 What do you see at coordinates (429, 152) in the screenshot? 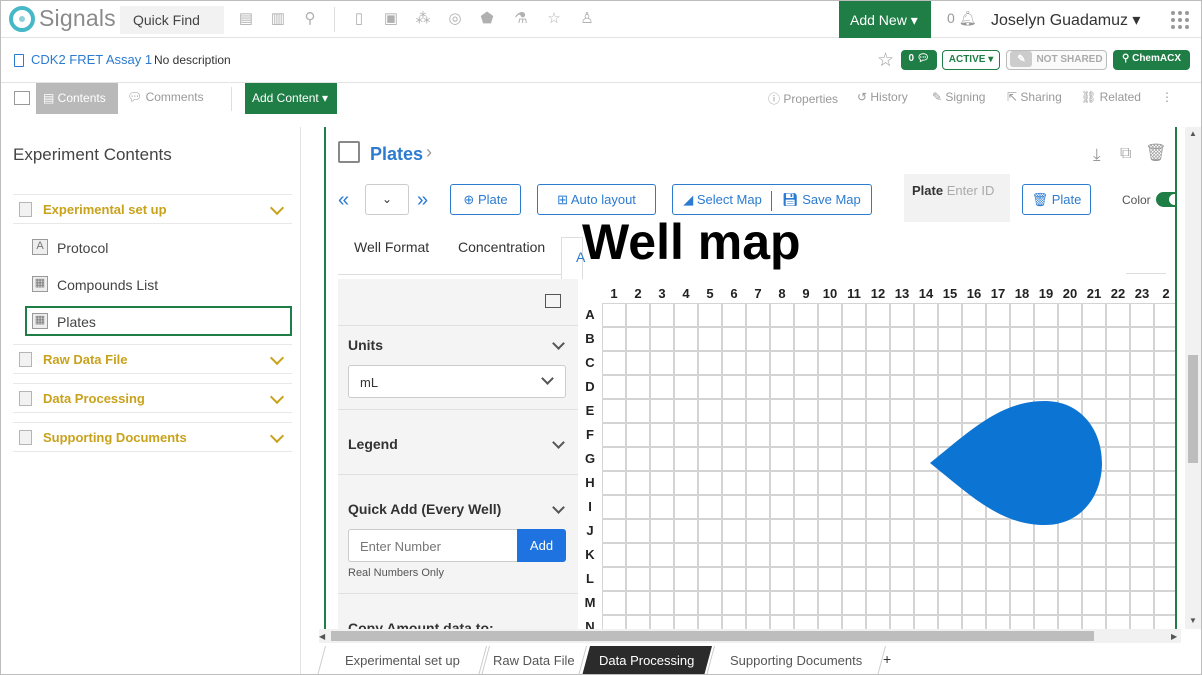
I see `chevron-right-icon: ›` at bounding box center [429, 152].